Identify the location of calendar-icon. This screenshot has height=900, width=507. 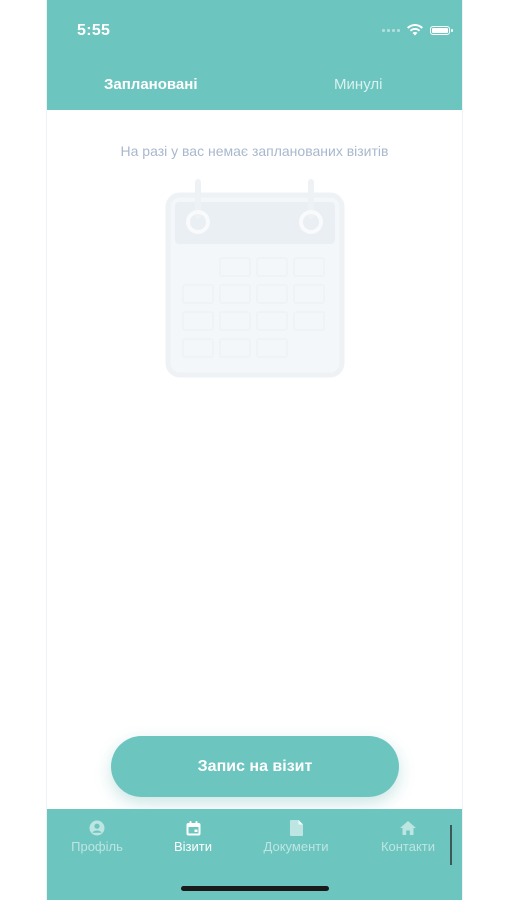
(193, 827).